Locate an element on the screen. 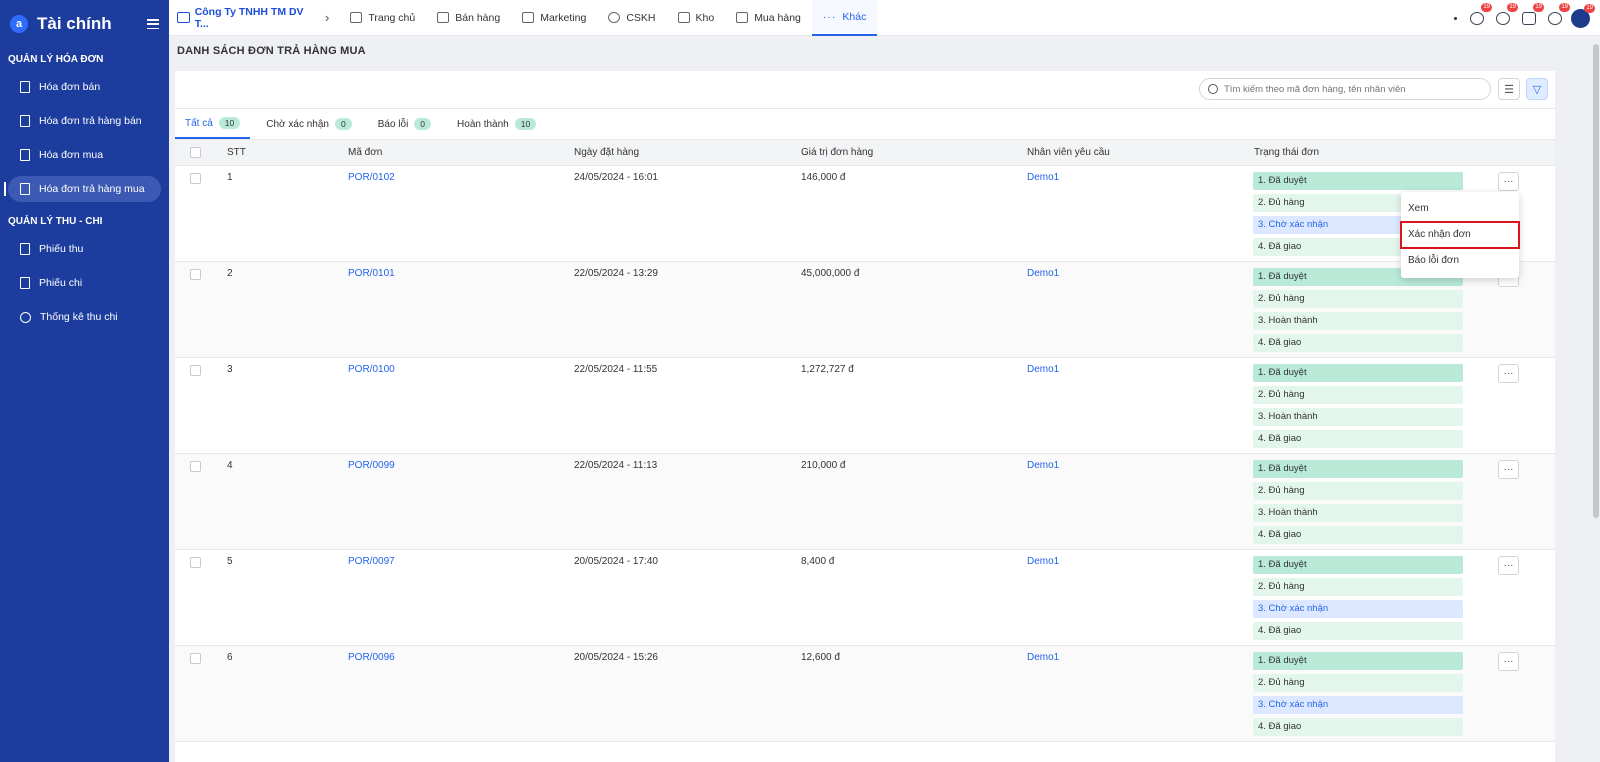 This screenshot has height=762, width=1600. nav-sales: Bán hàng is located at coordinates (468, 18).